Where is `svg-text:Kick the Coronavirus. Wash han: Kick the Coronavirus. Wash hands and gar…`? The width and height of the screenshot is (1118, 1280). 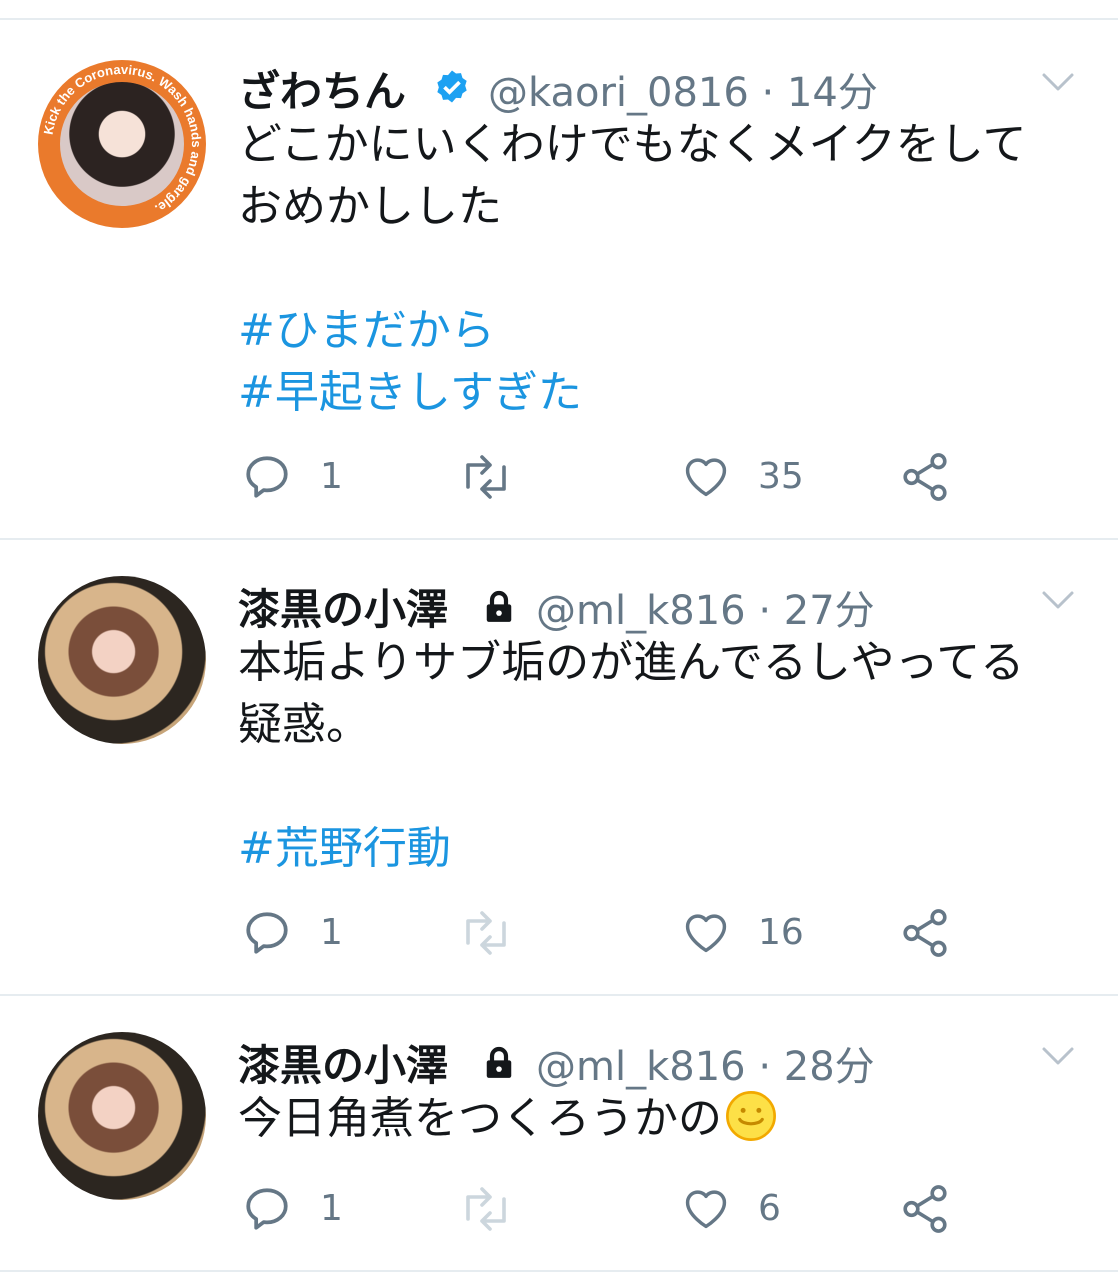 svg-text:Kick the Coronavirus. Wash han: Kick the Coronavirus. Wash hands and gar… is located at coordinates (122, 139).